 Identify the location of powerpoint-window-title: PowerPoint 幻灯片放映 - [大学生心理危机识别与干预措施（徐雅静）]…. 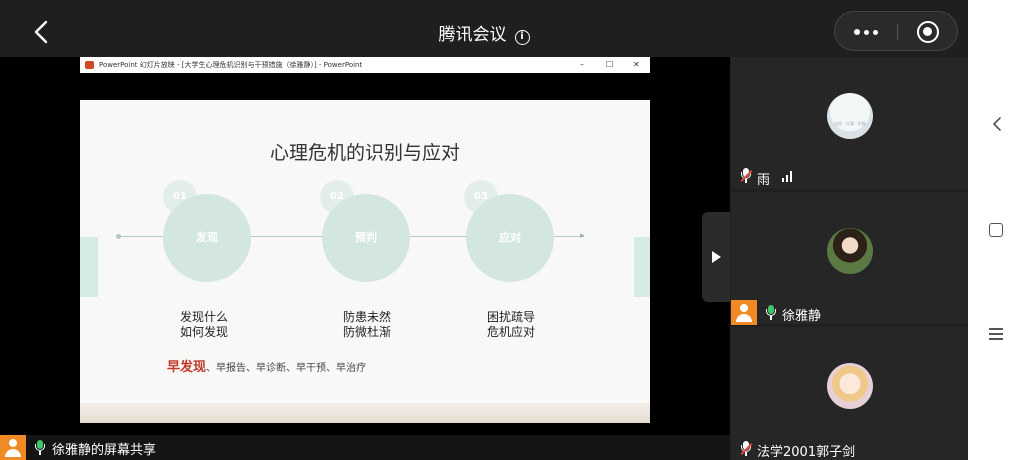
(231, 65).